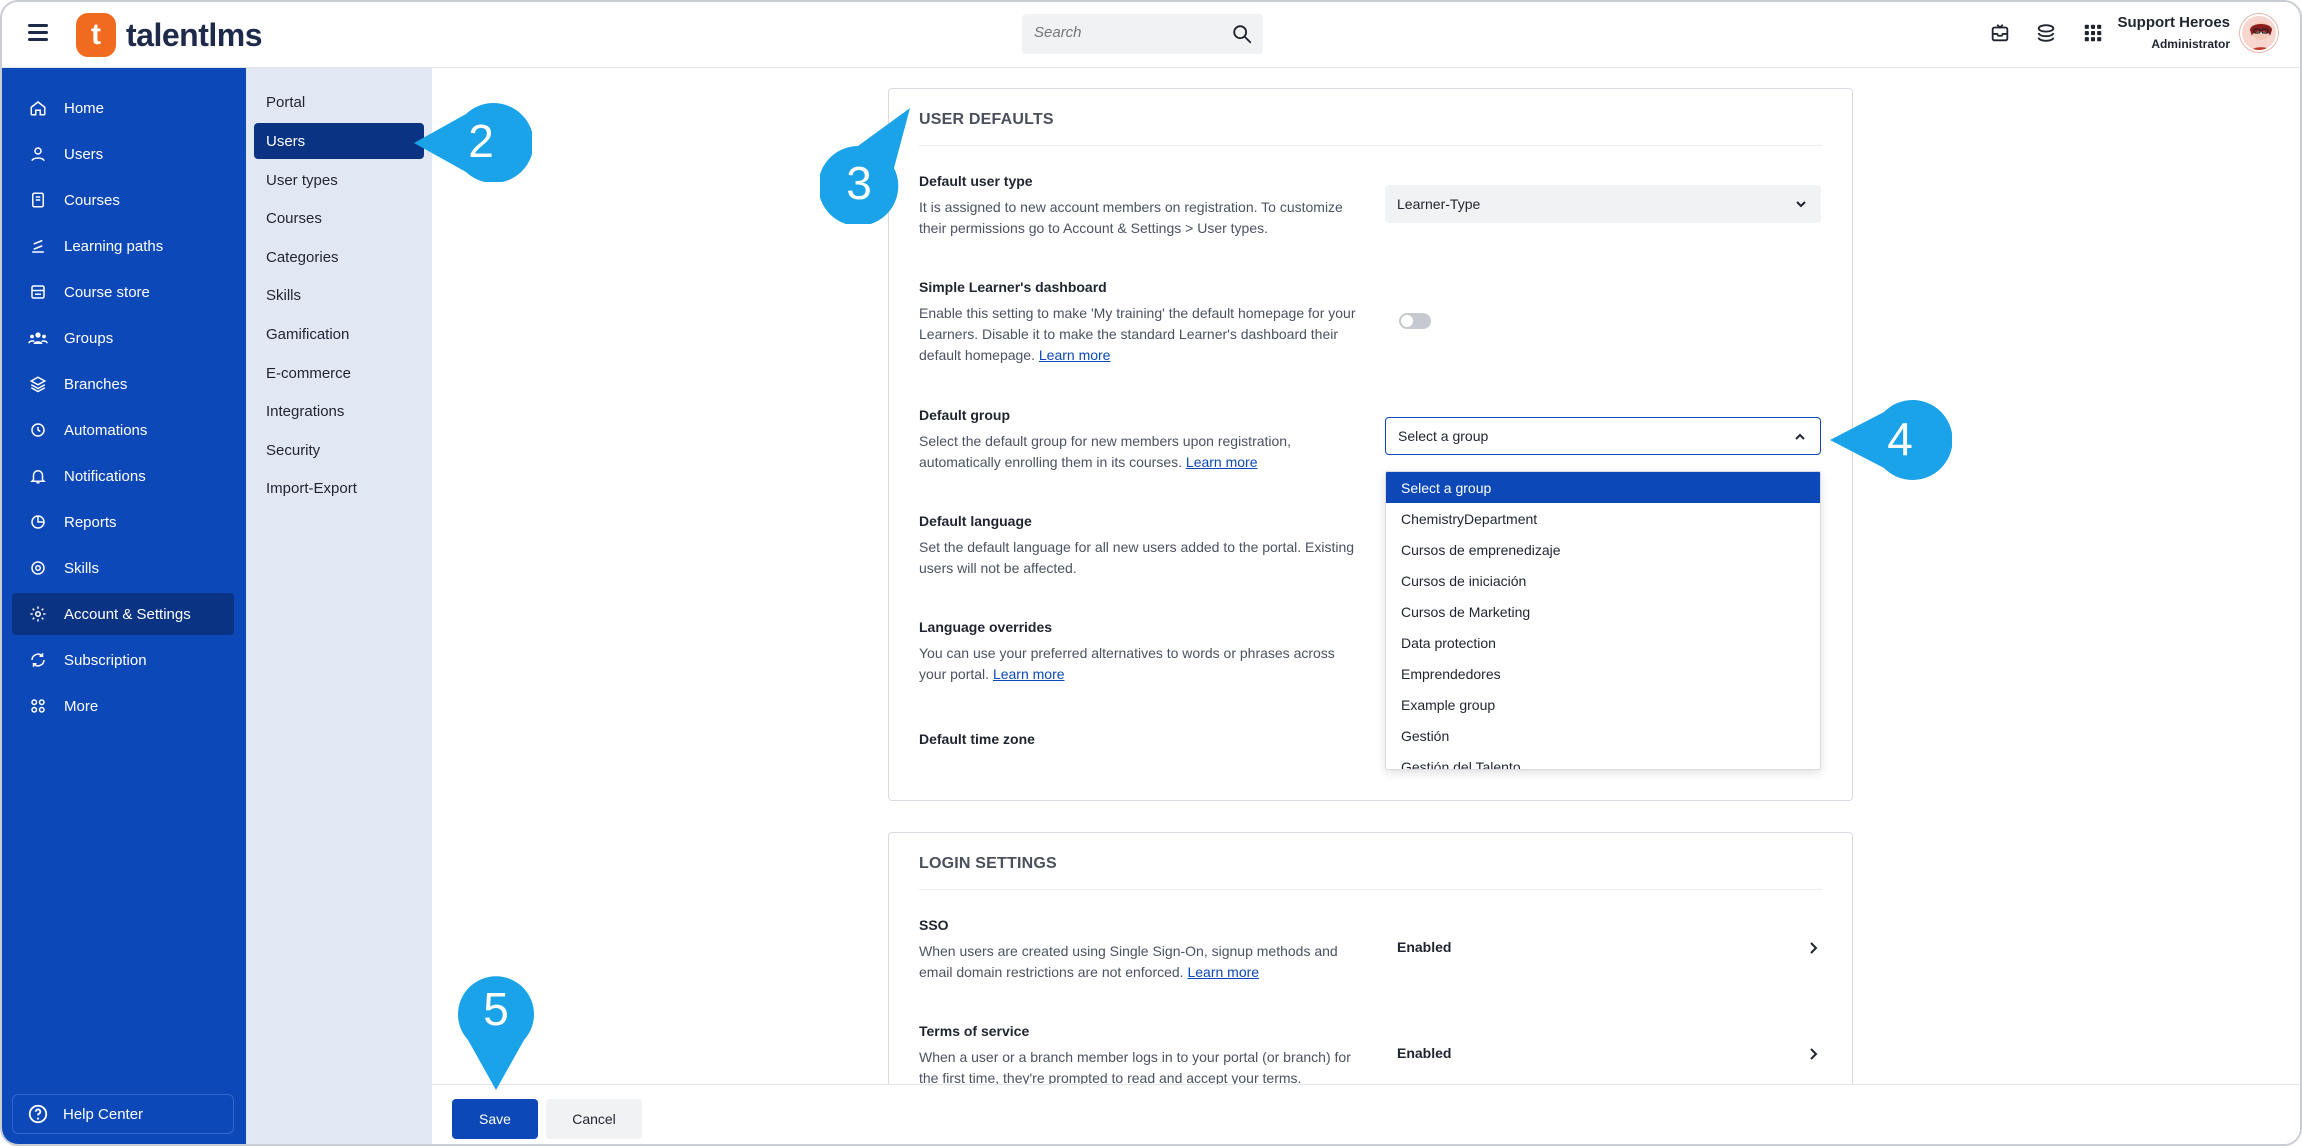  Describe the element at coordinates (84, 154) in the screenshot. I see `sidebar-item-label: Users` at that location.